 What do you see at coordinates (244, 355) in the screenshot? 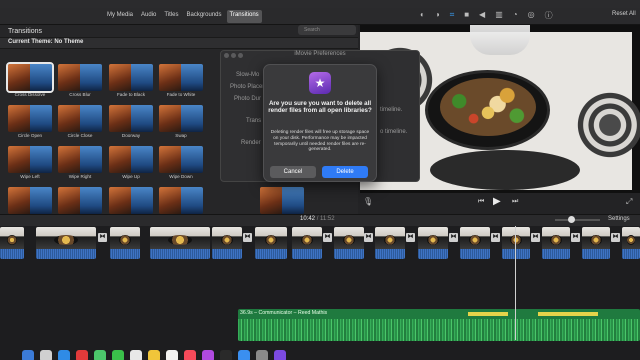
I see `app-store-icon` at bounding box center [244, 355].